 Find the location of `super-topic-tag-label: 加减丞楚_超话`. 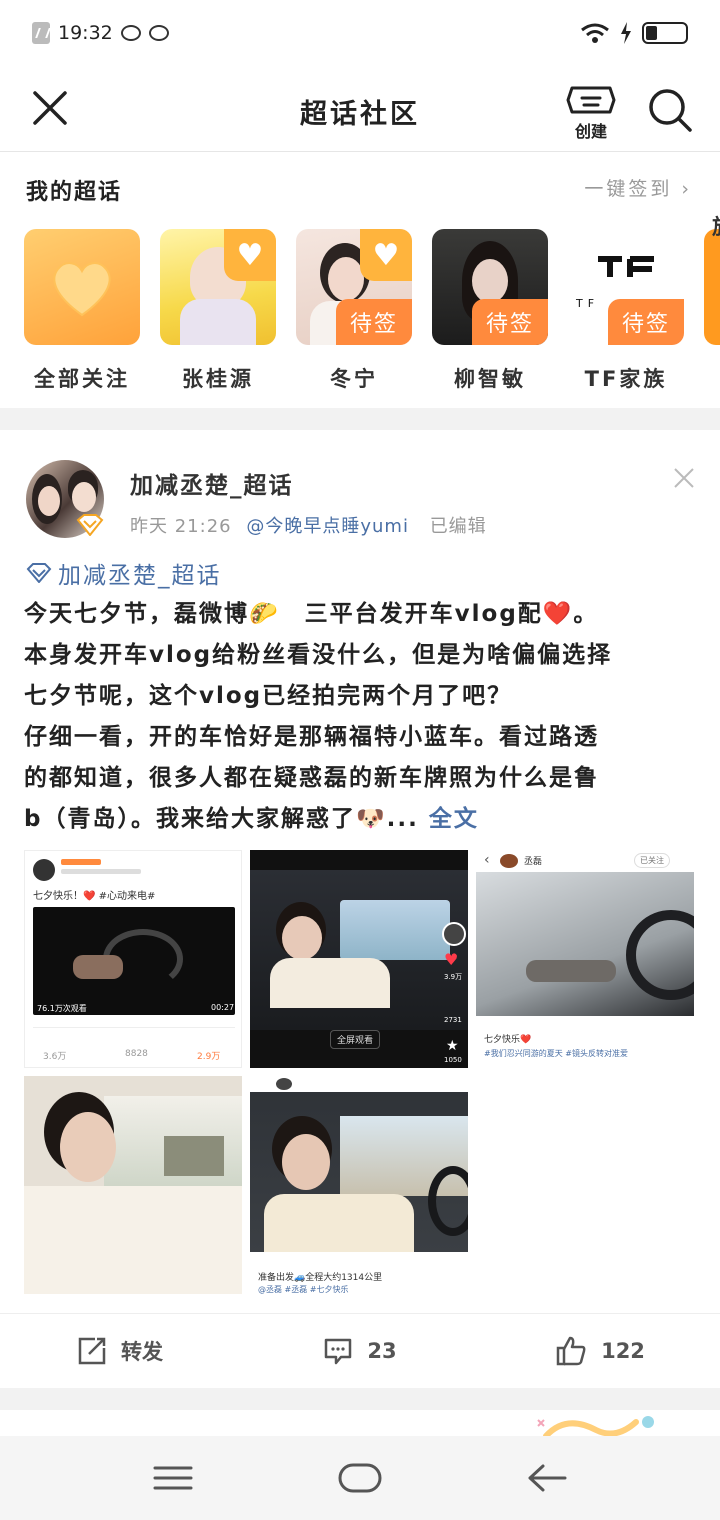

super-topic-tag-label: 加减丞楚_超话 is located at coordinates (140, 576).